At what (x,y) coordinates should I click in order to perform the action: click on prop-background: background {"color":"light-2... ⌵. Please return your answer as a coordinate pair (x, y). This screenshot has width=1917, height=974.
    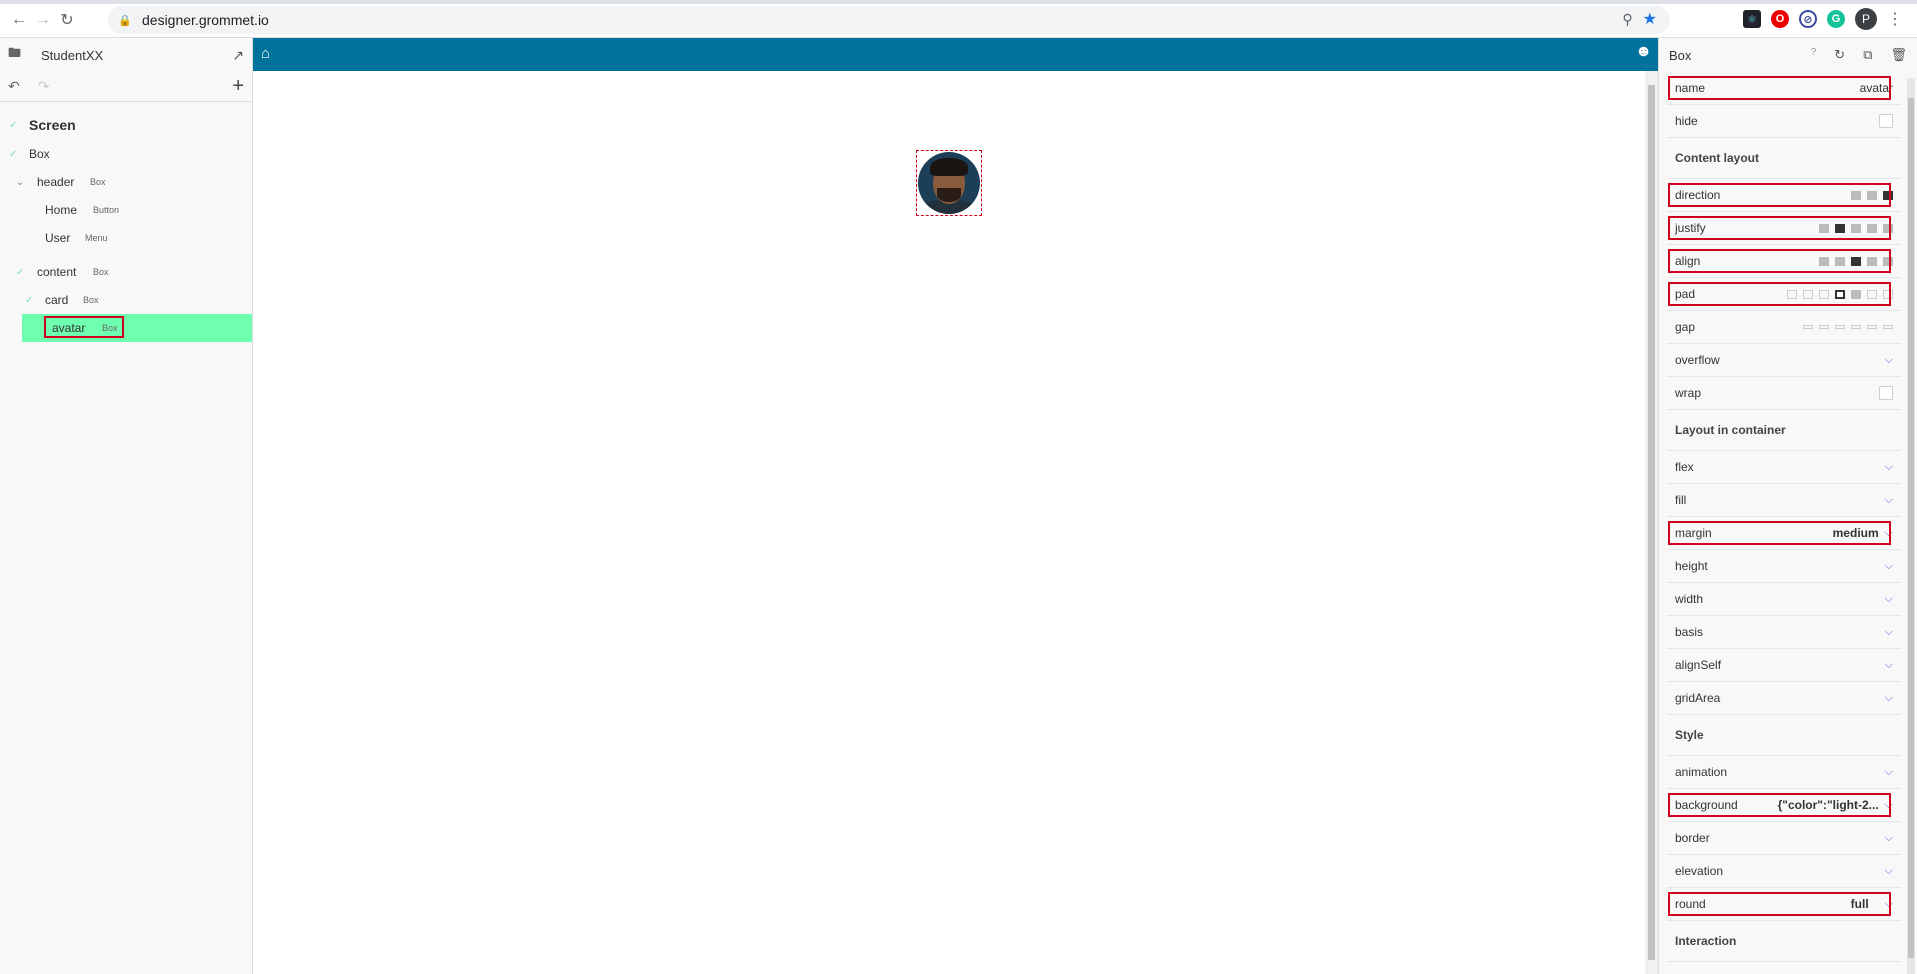
    Looking at the image, I should click on (1784, 805).